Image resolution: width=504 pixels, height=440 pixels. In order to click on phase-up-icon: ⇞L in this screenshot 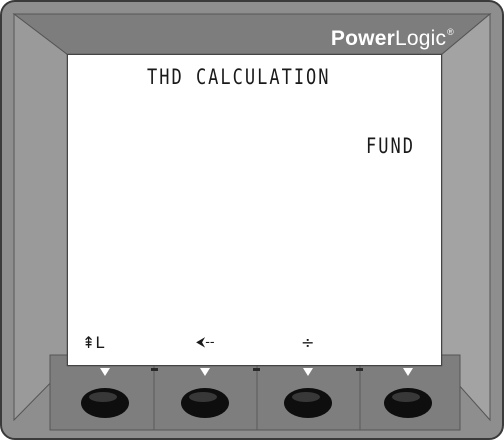, I will do `click(93, 342)`.